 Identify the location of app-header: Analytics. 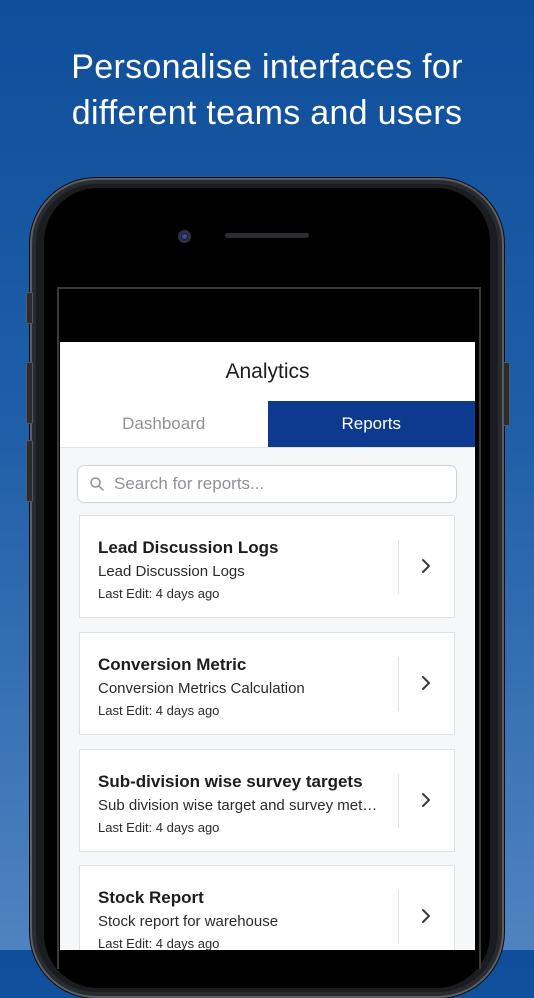
(267, 371).